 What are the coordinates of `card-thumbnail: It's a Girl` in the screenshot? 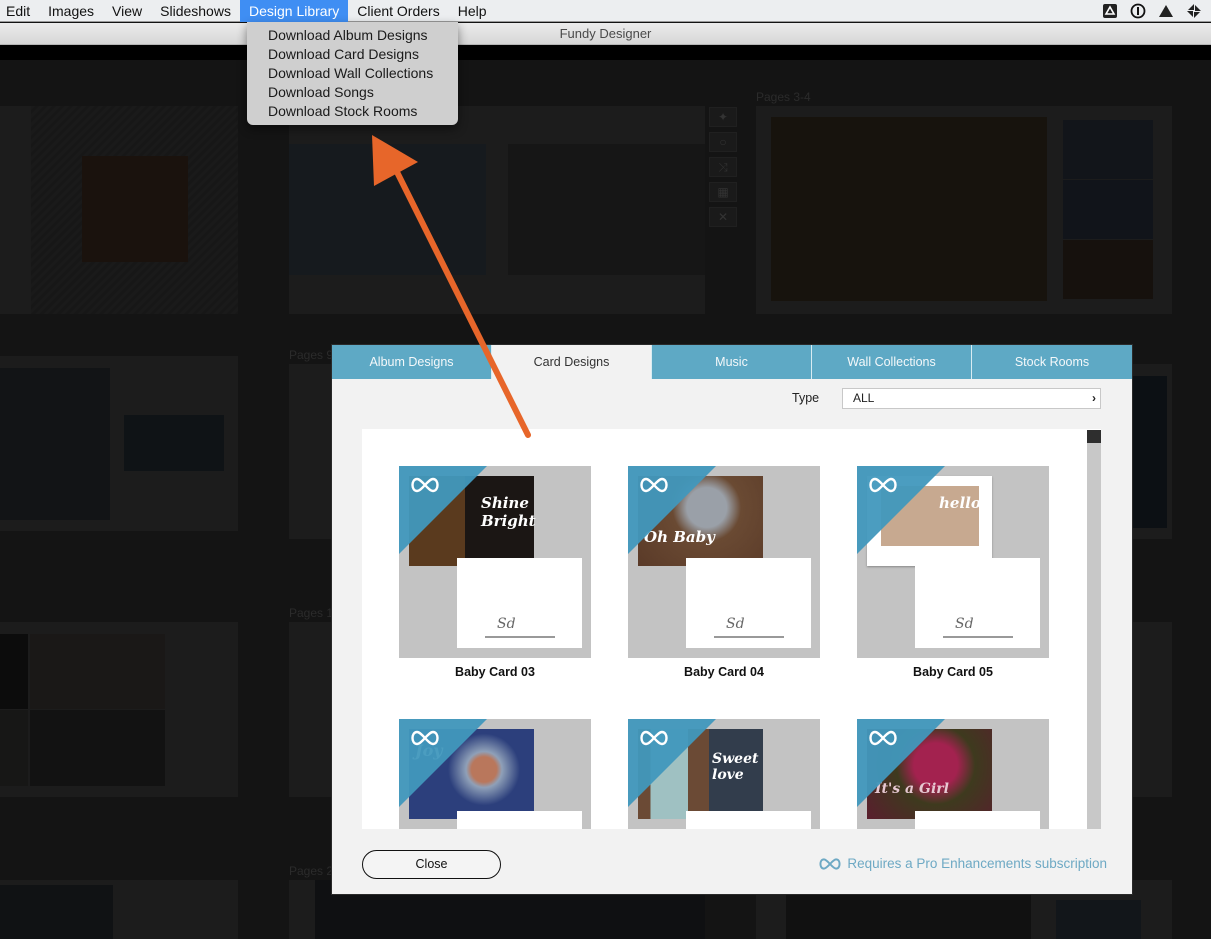 It's located at (953, 774).